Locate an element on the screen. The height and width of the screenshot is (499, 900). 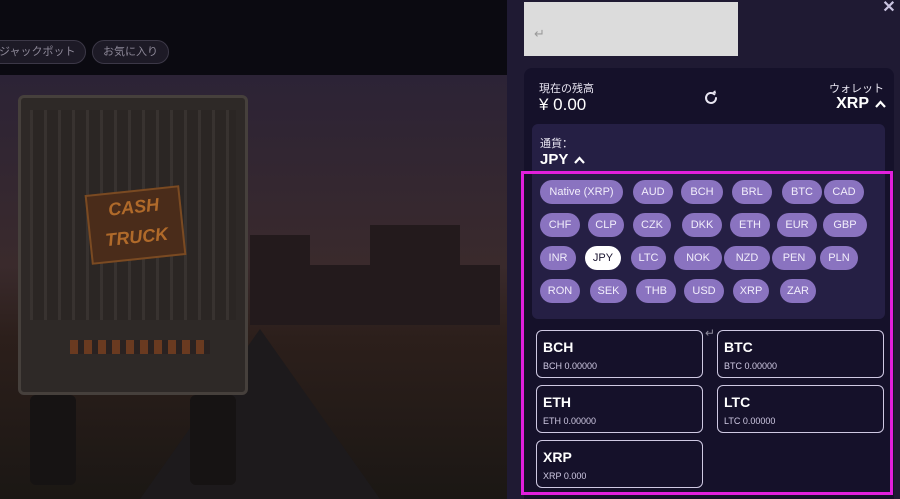
currency-chip-czk: CZK is located at coordinates (652, 225).